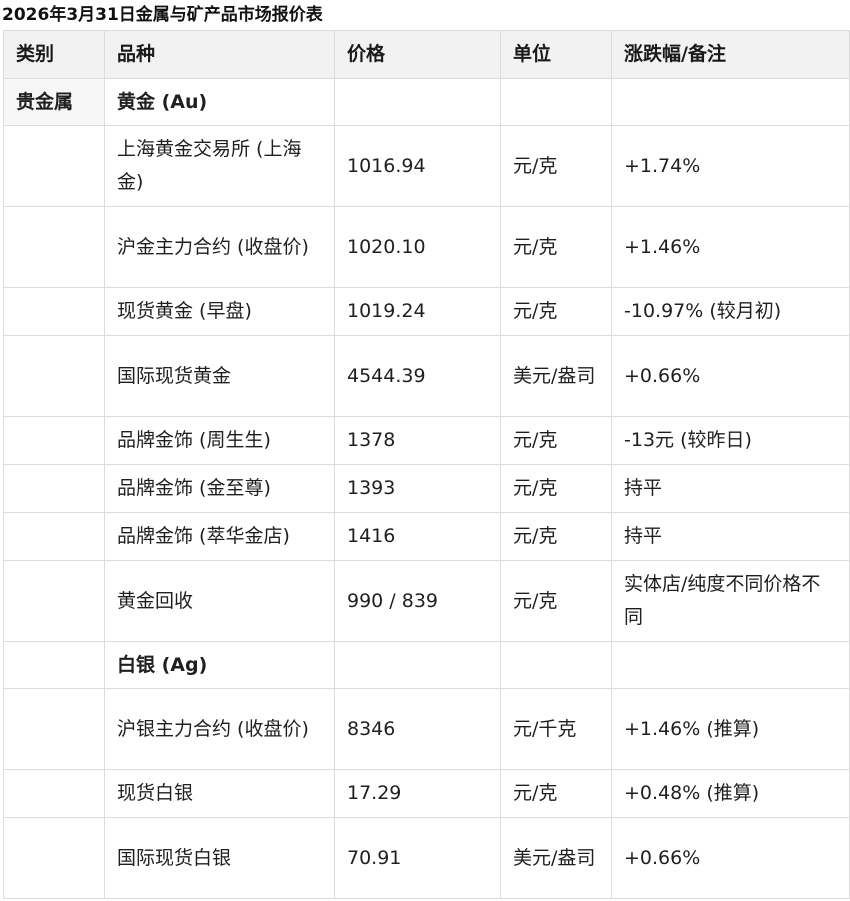  What do you see at coordinates (730, 54) in the screenshot?
I see `header-change: 涨跌幅/备注` at bounding box center [730, 54].